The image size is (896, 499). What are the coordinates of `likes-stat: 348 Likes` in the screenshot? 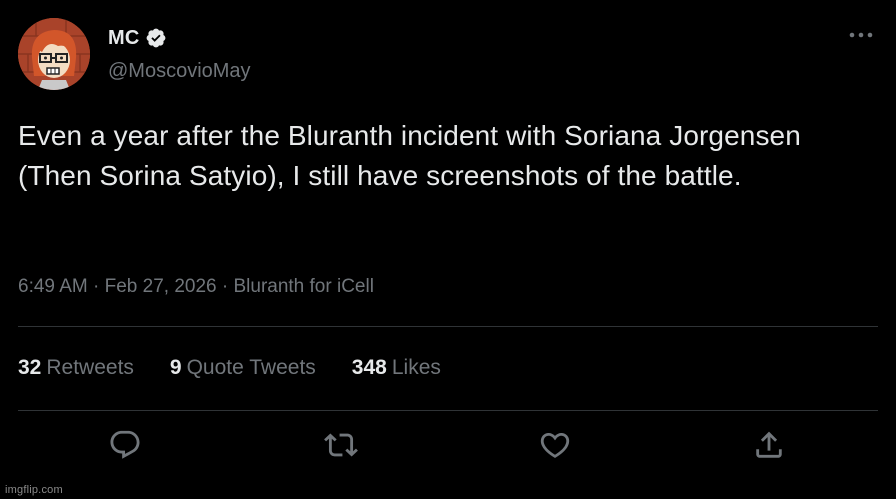 It's located at (396, 368).